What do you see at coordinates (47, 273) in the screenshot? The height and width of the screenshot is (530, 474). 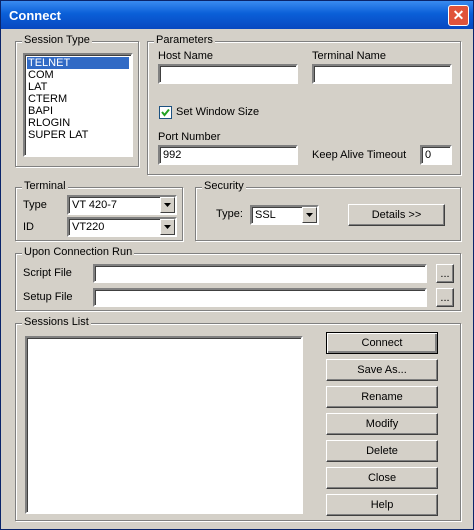 I see `script-file-label: Script File` at bounding box center [47, 273].